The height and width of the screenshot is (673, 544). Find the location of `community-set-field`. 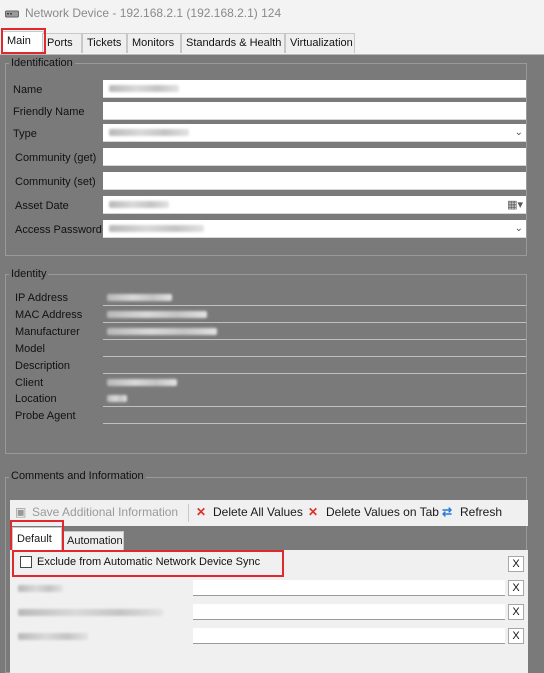

community-set-field is located at coordinates (314, 181).